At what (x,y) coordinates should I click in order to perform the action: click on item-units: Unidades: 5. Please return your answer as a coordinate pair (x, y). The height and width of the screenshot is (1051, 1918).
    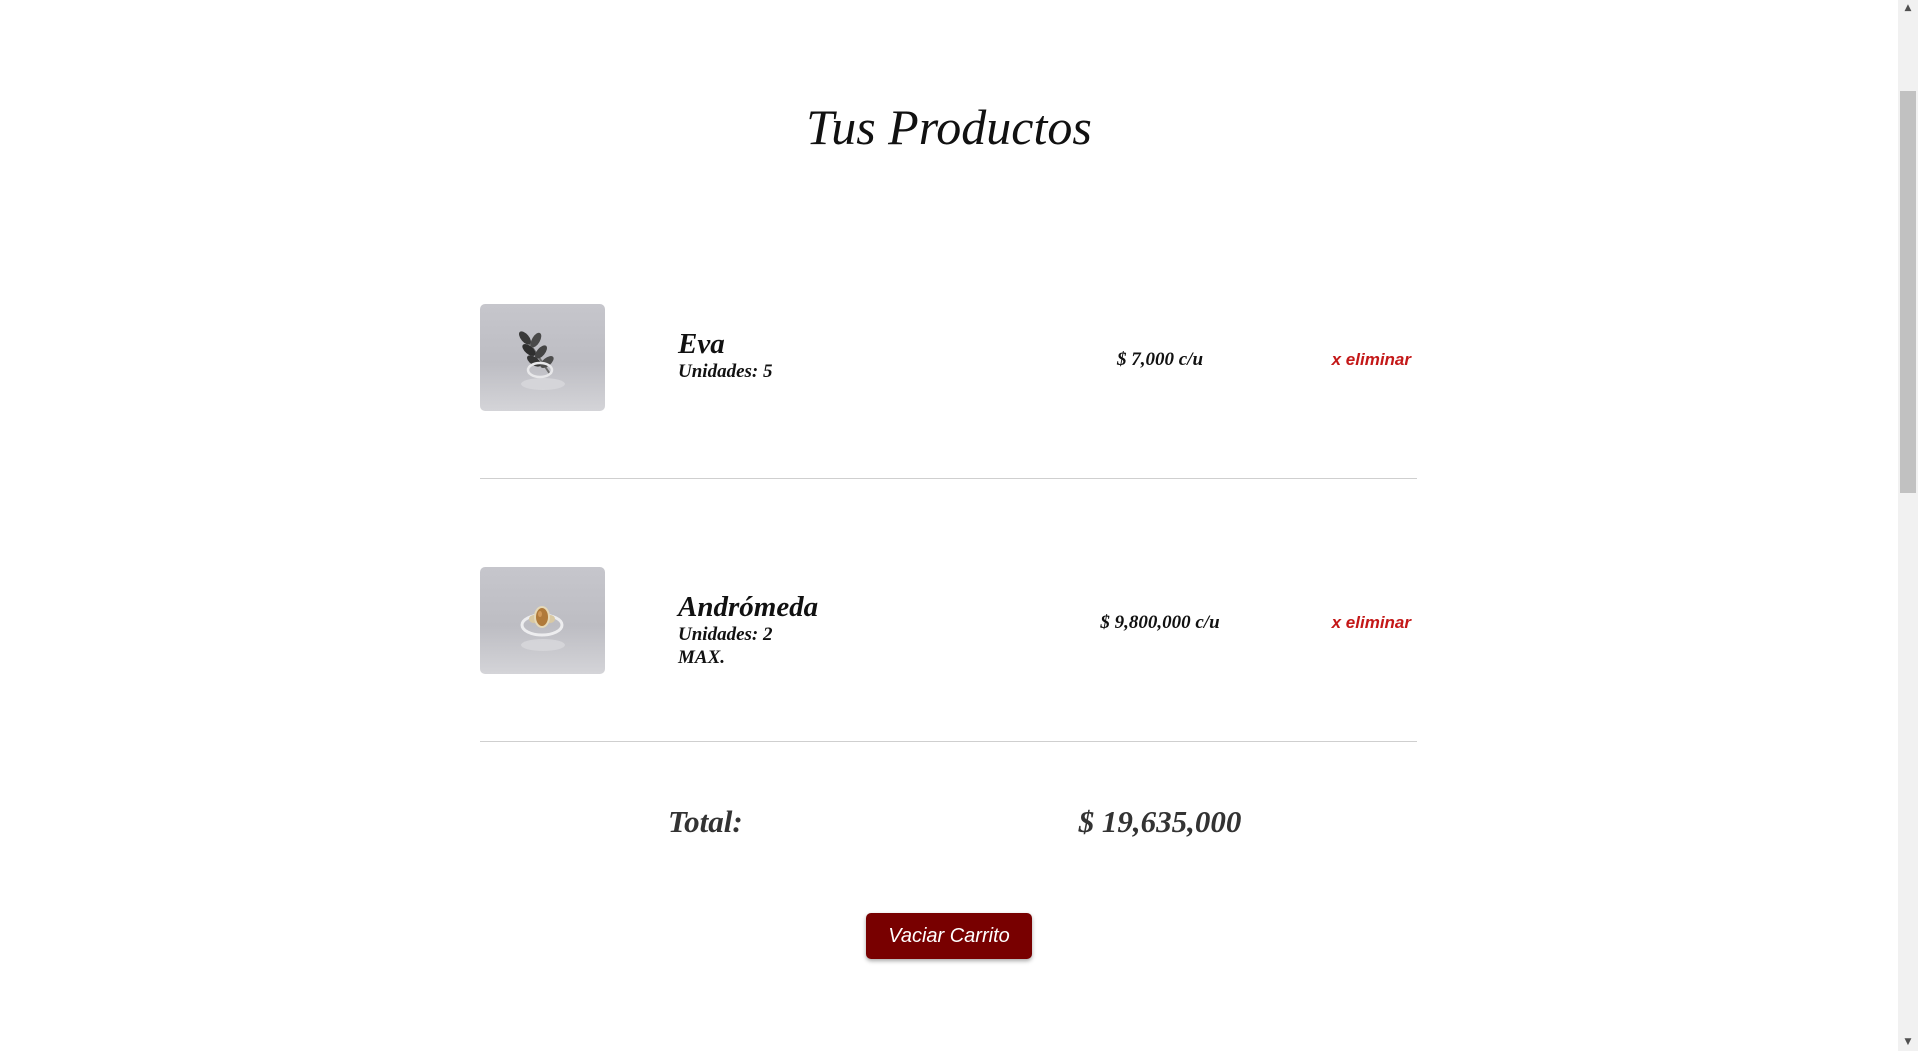
    Looking at the image, I should click on (725, 371).